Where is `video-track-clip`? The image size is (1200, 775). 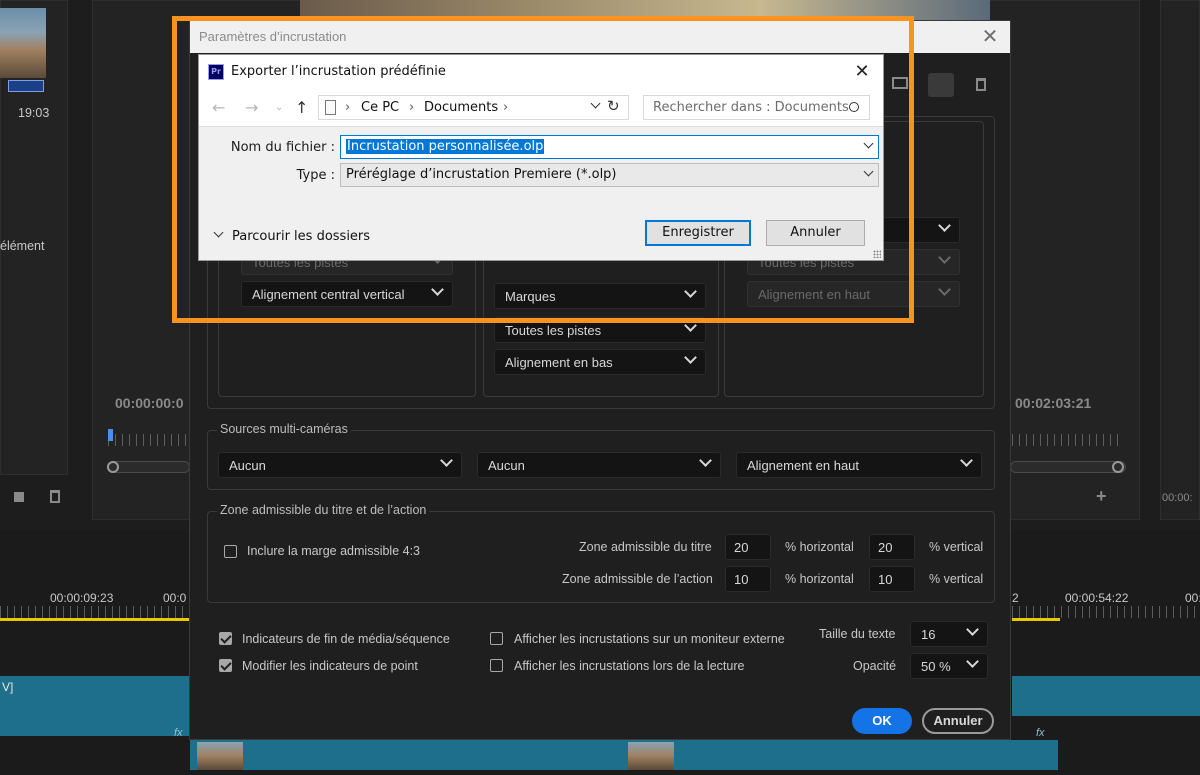
video-track-clip is located at coordinates (95, 706).